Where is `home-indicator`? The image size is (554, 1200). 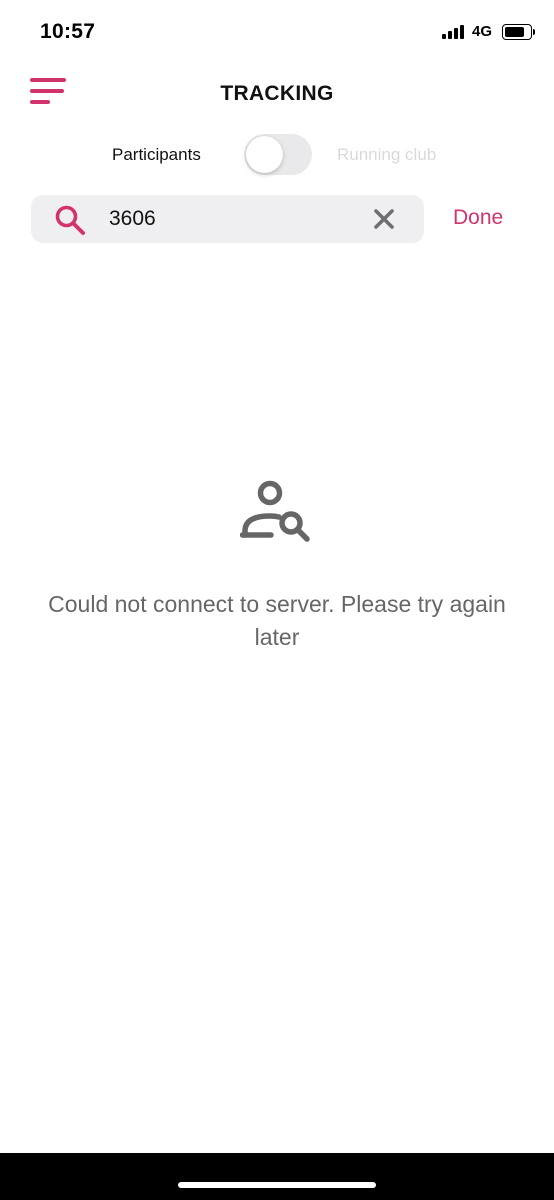 home-indicator is located at coordinates (277, 1185).